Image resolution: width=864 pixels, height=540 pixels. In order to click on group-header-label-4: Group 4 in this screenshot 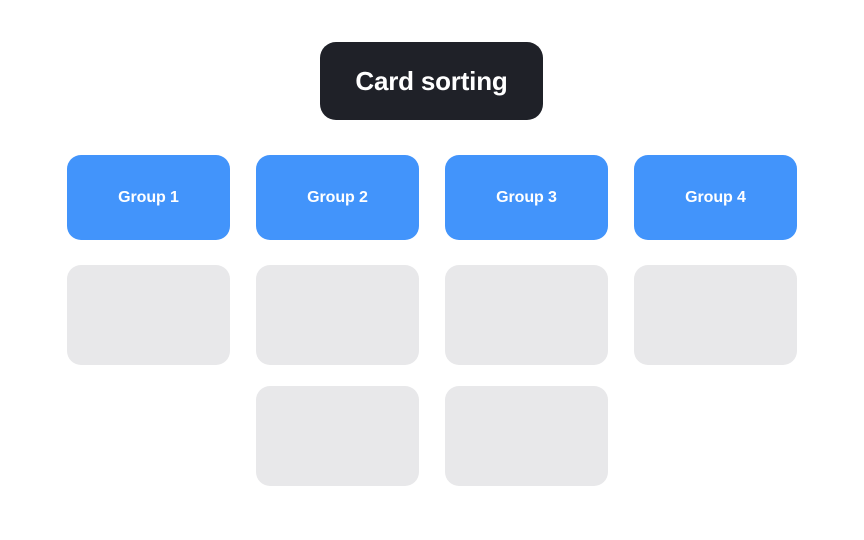, I will do `click(715, 197)`.